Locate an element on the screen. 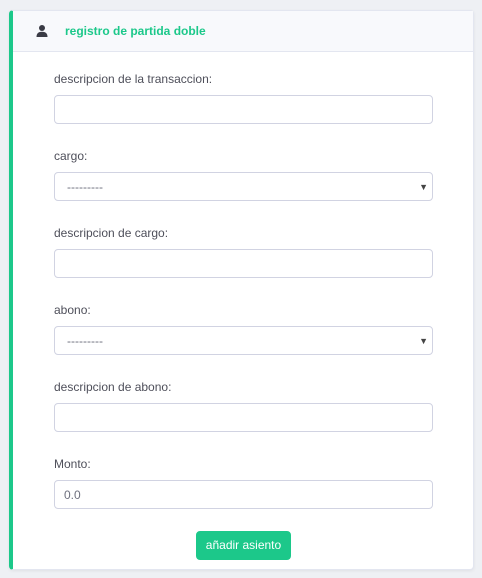 The height and width of the screenshot is (578, 482). abono-selected-value: --------- is located at coordinates (243, 340).